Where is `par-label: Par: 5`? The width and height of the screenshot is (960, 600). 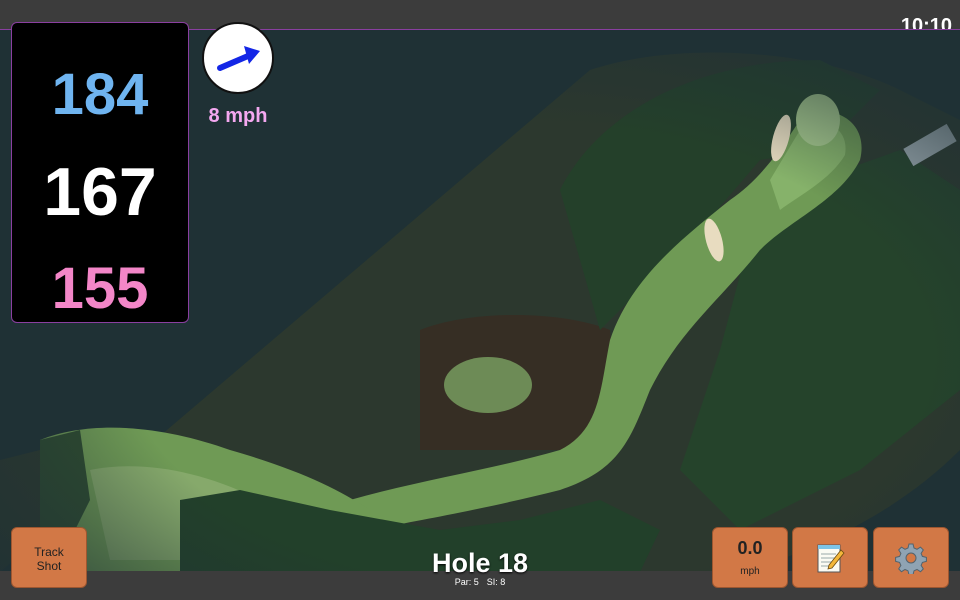 par-label: Par: 5 is located at coordinates (466, 582).